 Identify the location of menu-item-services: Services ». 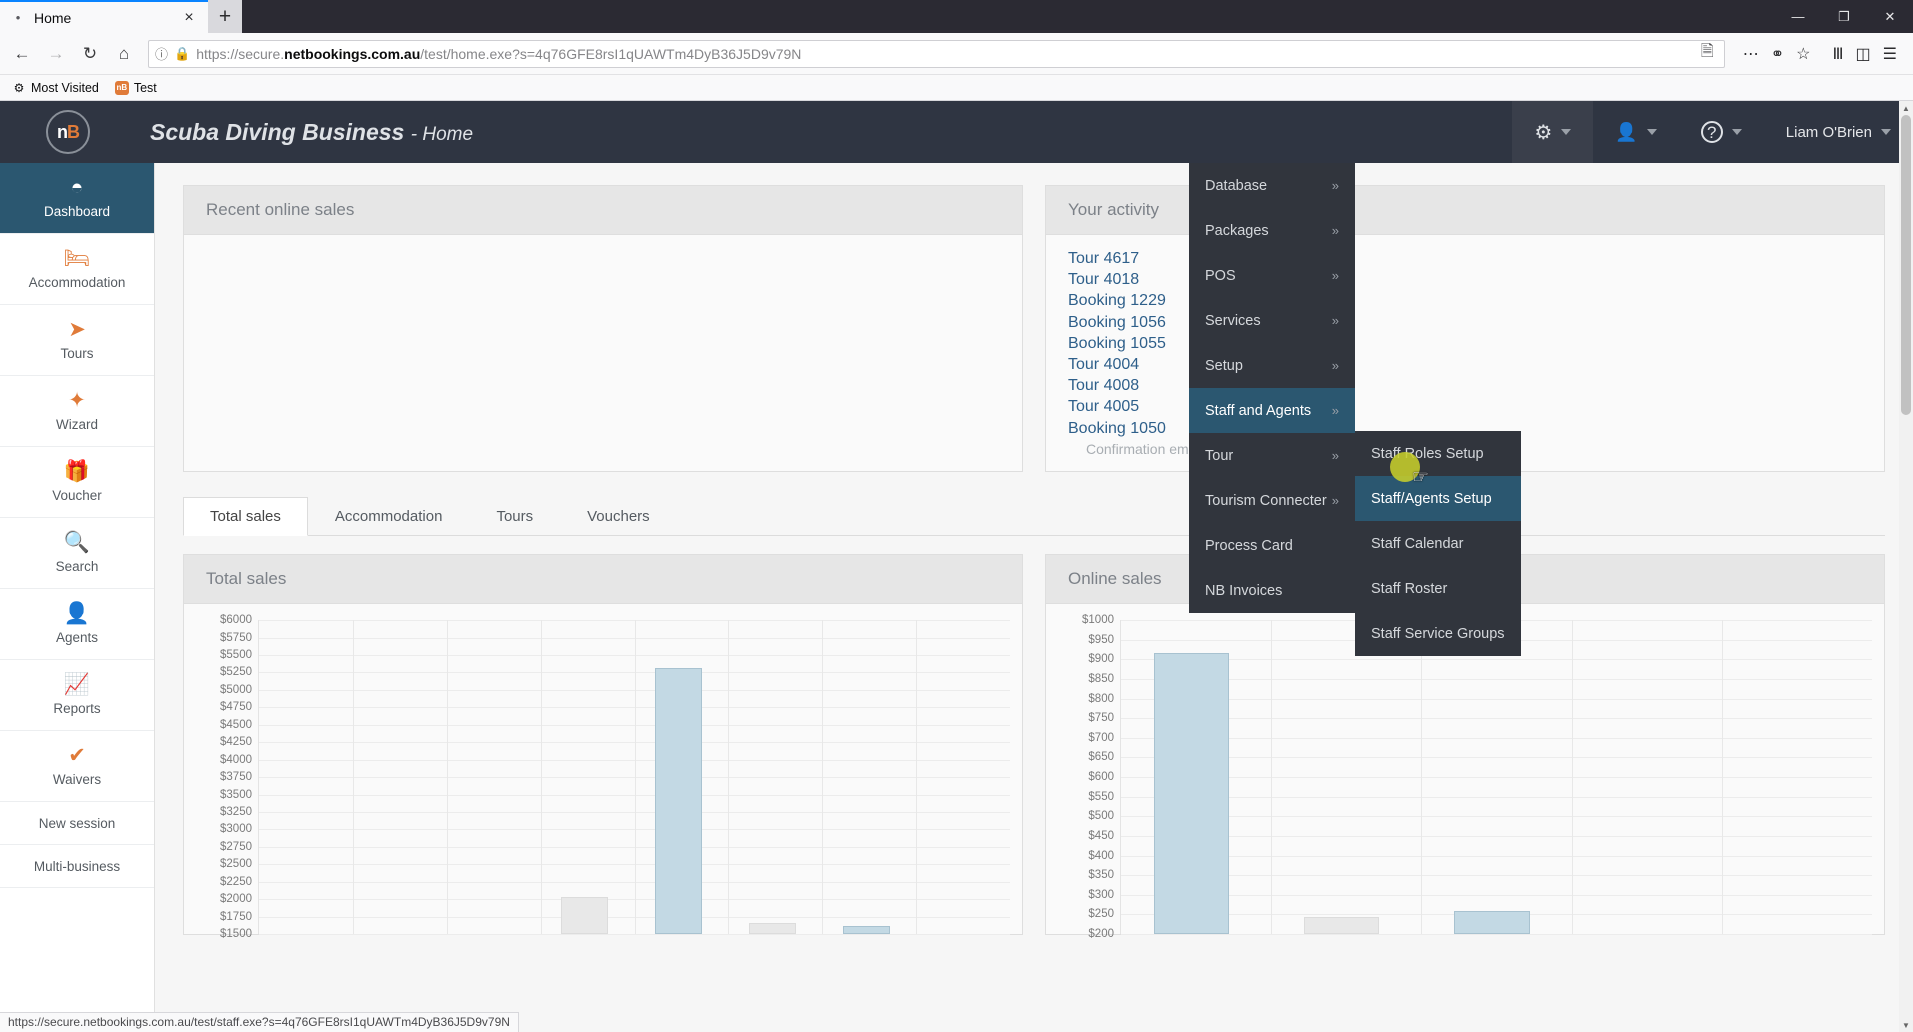
(1272, 320).